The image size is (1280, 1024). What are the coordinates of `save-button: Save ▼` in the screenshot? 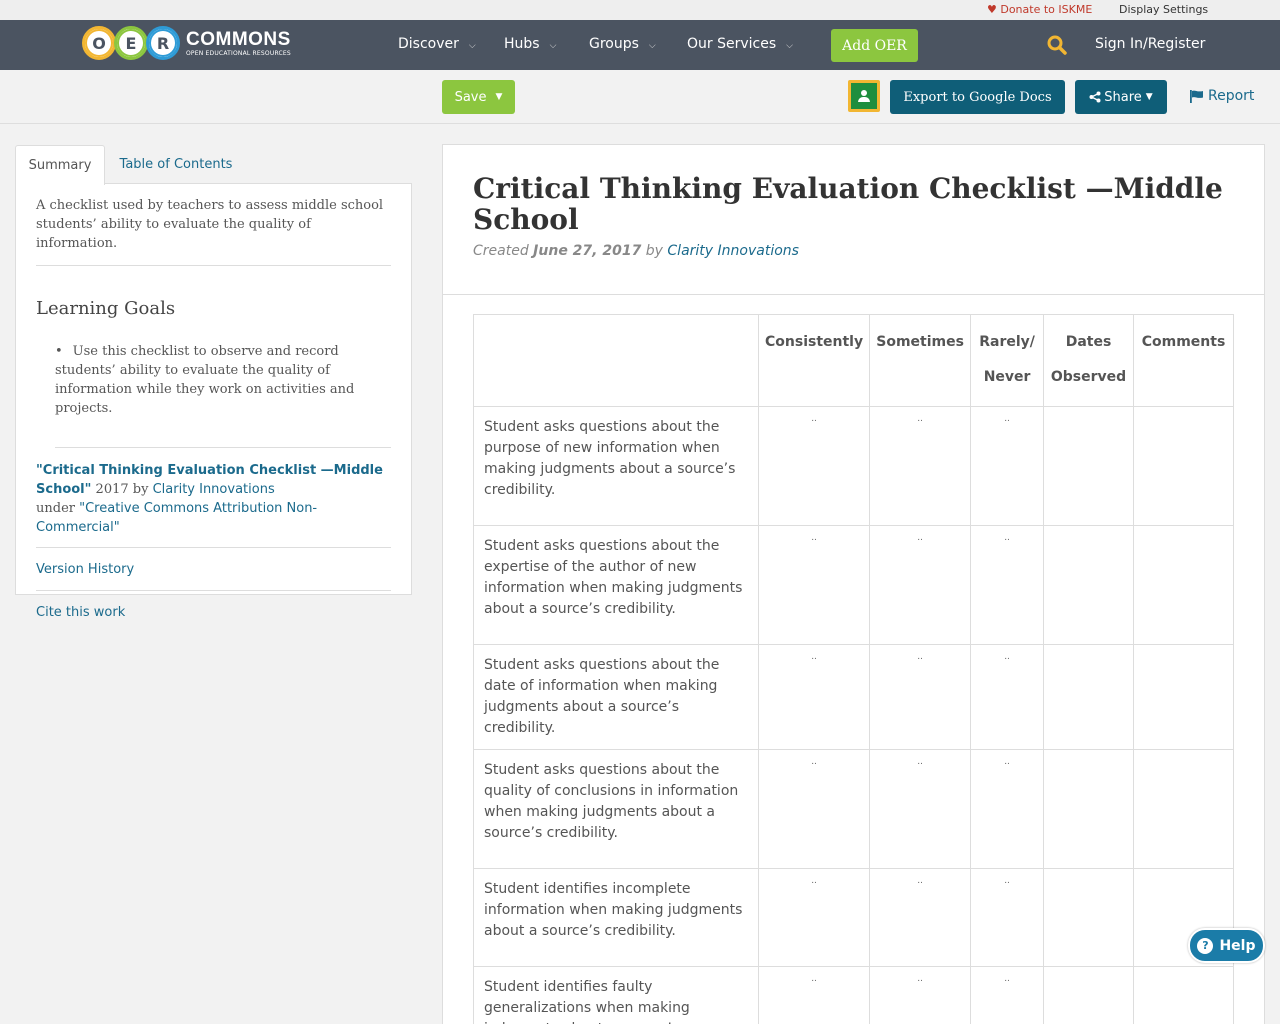 It's located at (478, 97).